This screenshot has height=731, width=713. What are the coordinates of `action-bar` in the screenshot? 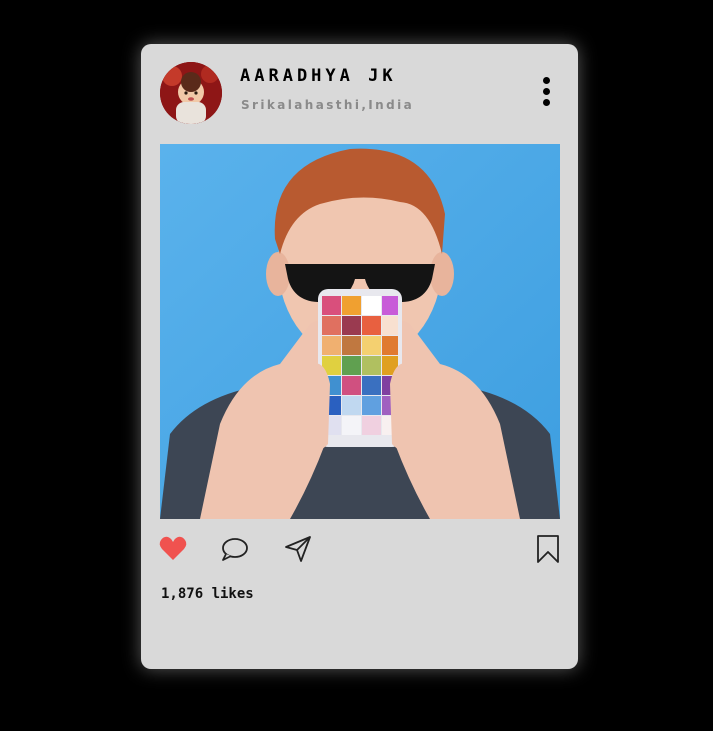 It's located at (359, 550).